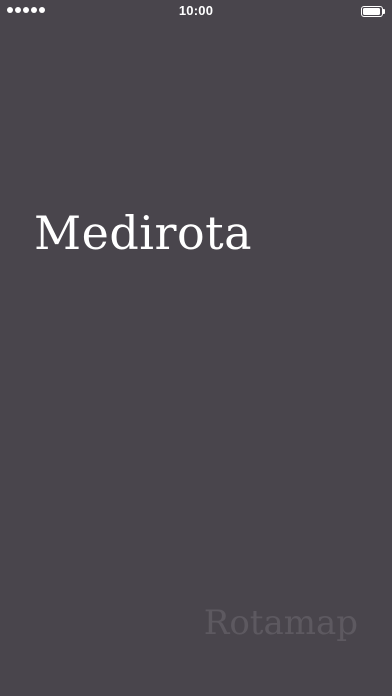  What do you see at coordinates (373, 11) in the screenshot?
I see `battery-icon` at bounding box center [373, 11].